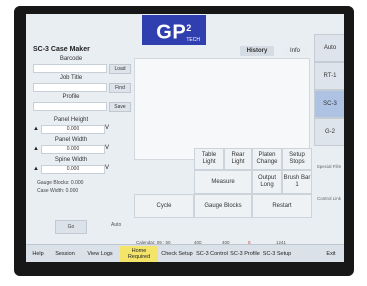 The width and height of the screenshot is (367, 286). Describe the element at coordinates (71, 78) in the screenshot. I see `job-title-label: Job Title` at that location.